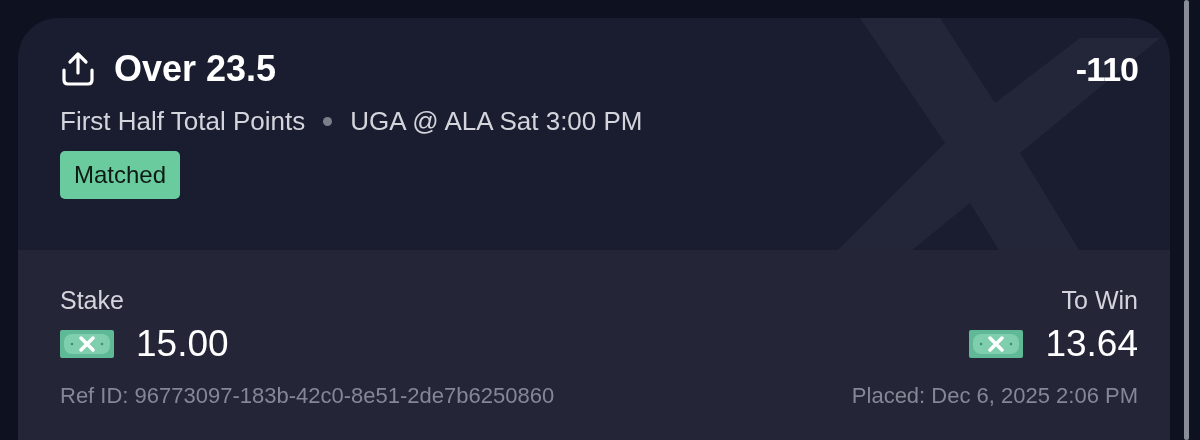 This screenshot has width=1200, height=440. Describe the element at coordinates (328, 121) in the screenshot. I see `separator-dot-icon` at that location.